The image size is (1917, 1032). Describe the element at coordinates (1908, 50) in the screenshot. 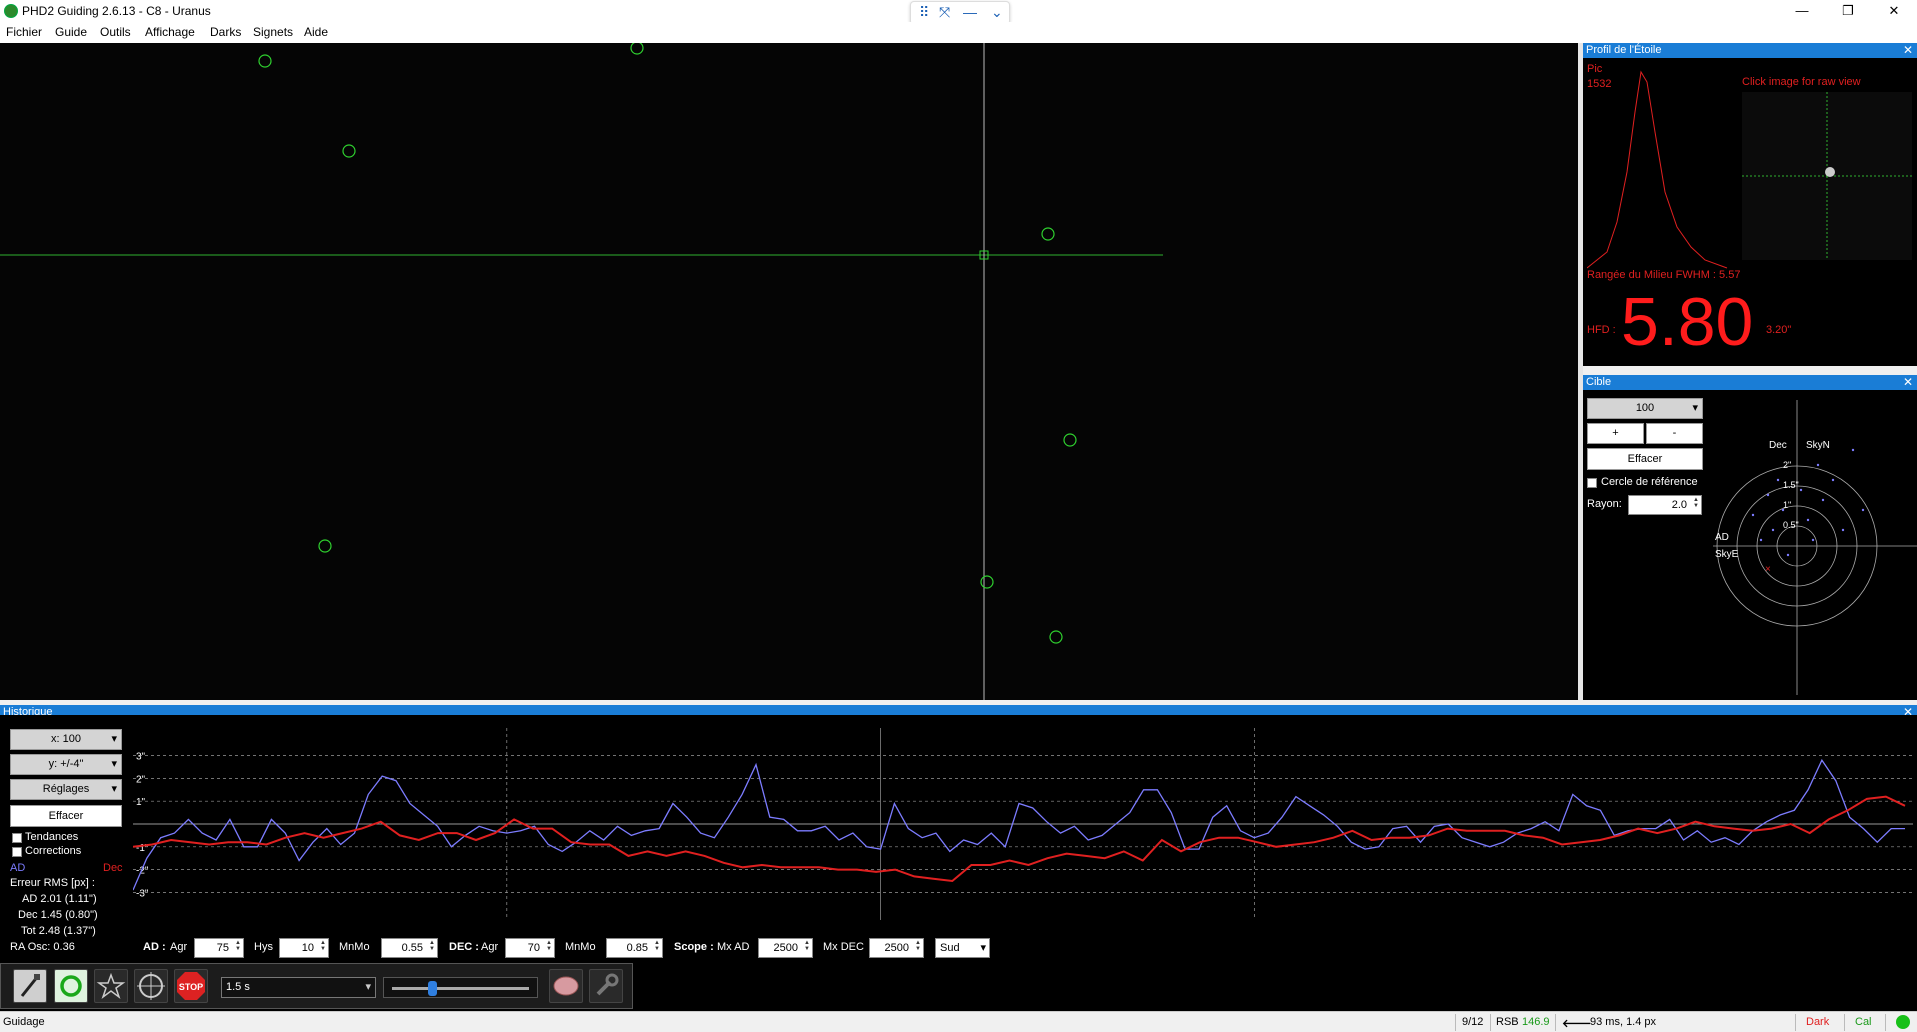

I see `profile-close-icon: ✕` at that location.